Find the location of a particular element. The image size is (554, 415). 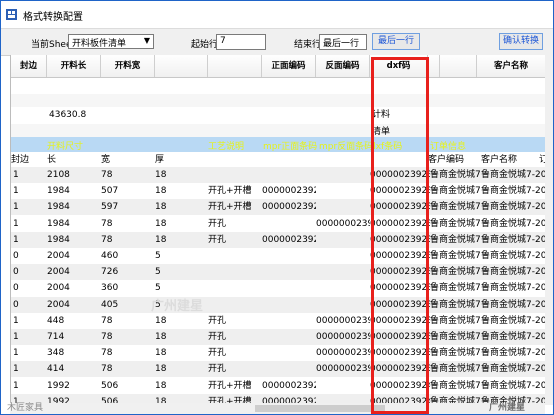

table-cell: 0000002392300000023923 is located at coordinates (289, 207).